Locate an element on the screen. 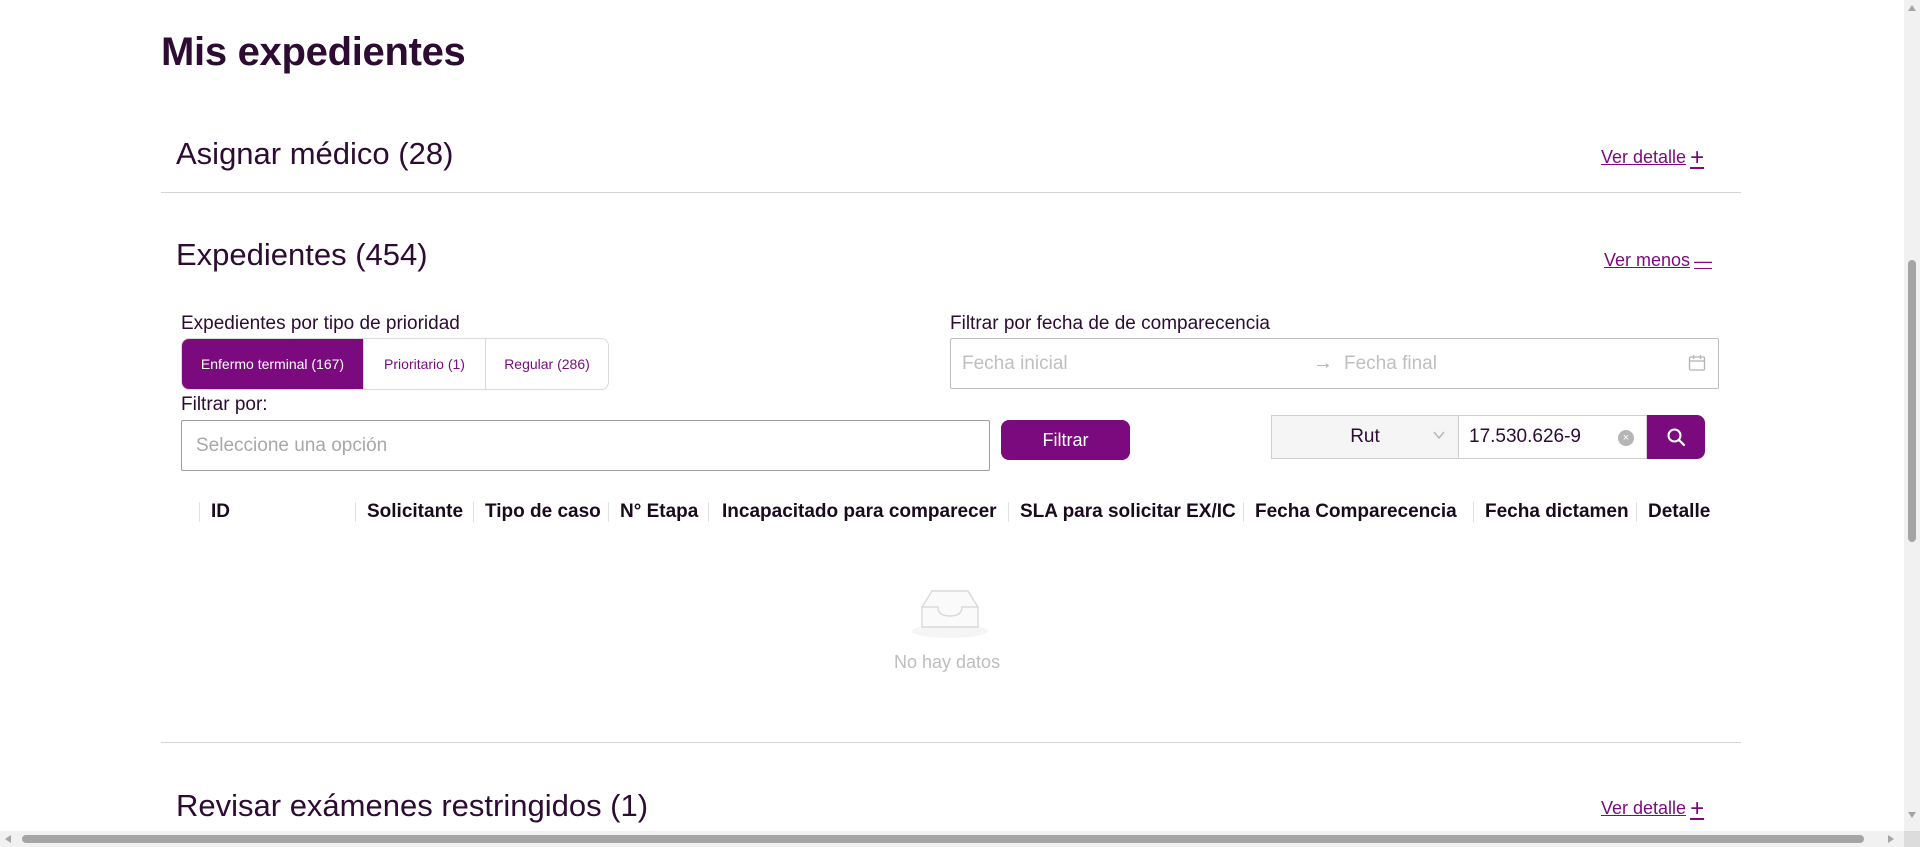 The width and height of the screenshot is (1920, 847). rut-search: Rut 17.530.626-9 × is located at coordinates (1488, 437).